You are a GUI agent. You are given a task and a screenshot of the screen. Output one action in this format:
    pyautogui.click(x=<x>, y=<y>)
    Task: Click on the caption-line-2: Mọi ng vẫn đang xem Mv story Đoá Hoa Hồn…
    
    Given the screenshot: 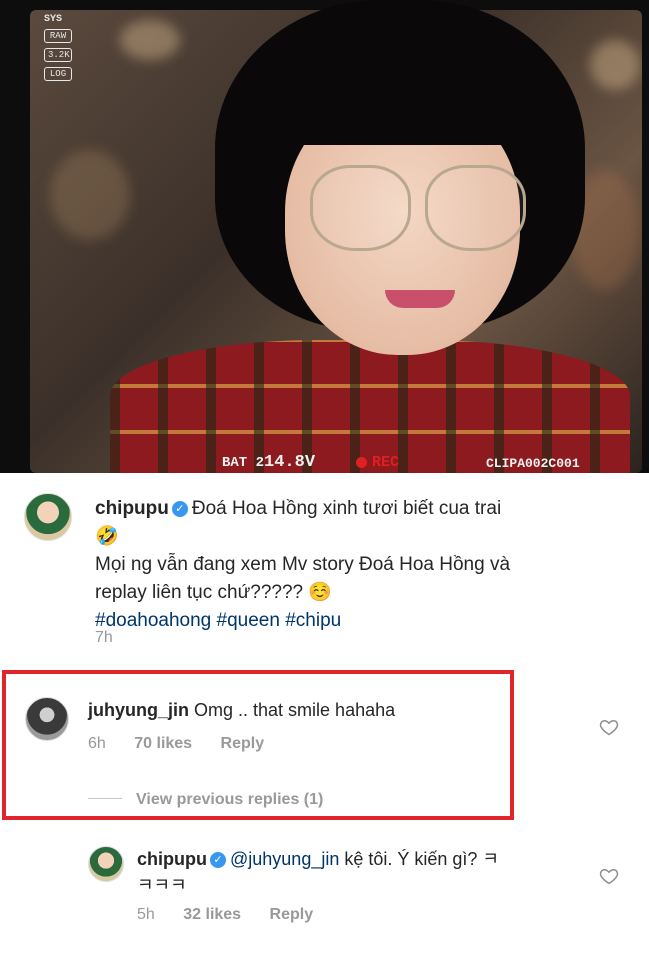 What is the action you would take?
    pyautogui.click(x=303, y=564)
    